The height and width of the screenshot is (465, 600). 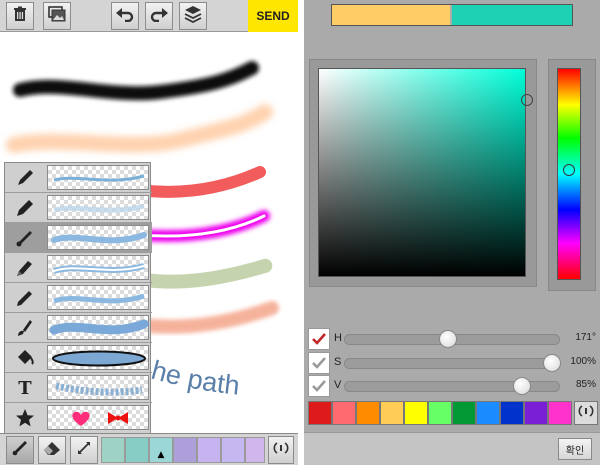 I want to click on undo-button, so click(x=125, y=16).